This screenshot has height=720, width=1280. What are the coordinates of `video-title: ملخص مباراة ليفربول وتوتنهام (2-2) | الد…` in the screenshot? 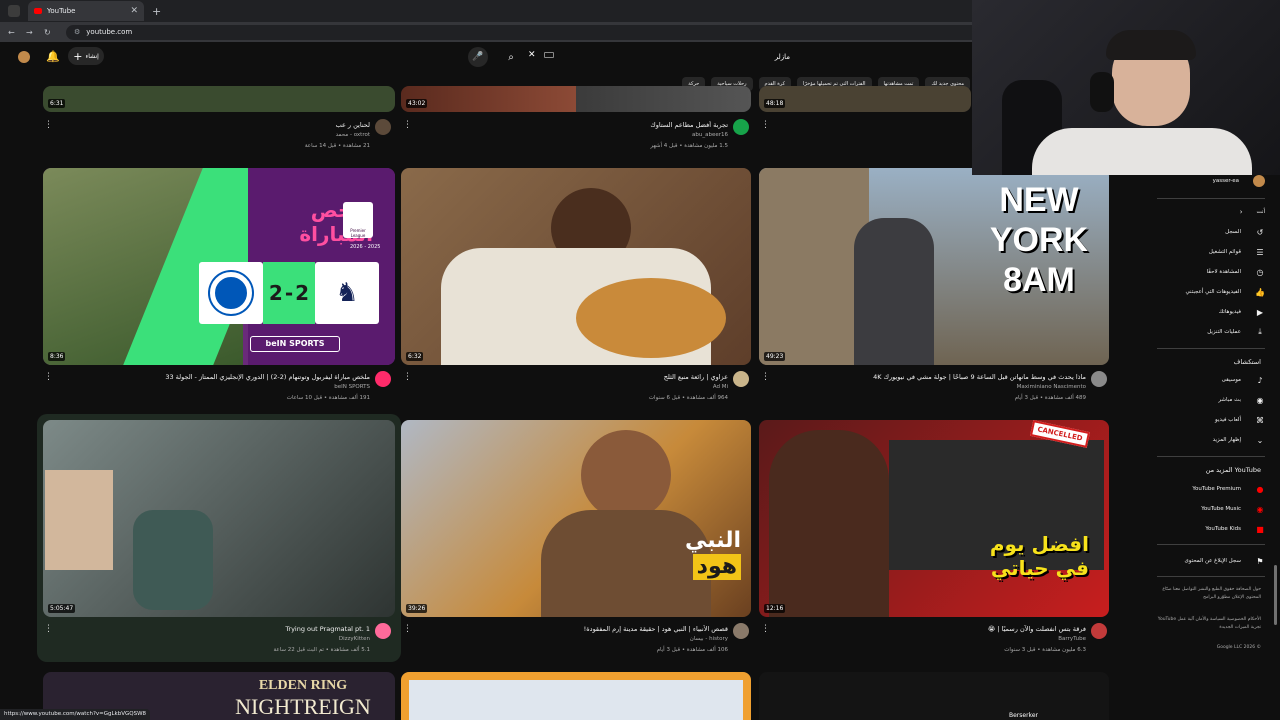 It's located at (215, 377).